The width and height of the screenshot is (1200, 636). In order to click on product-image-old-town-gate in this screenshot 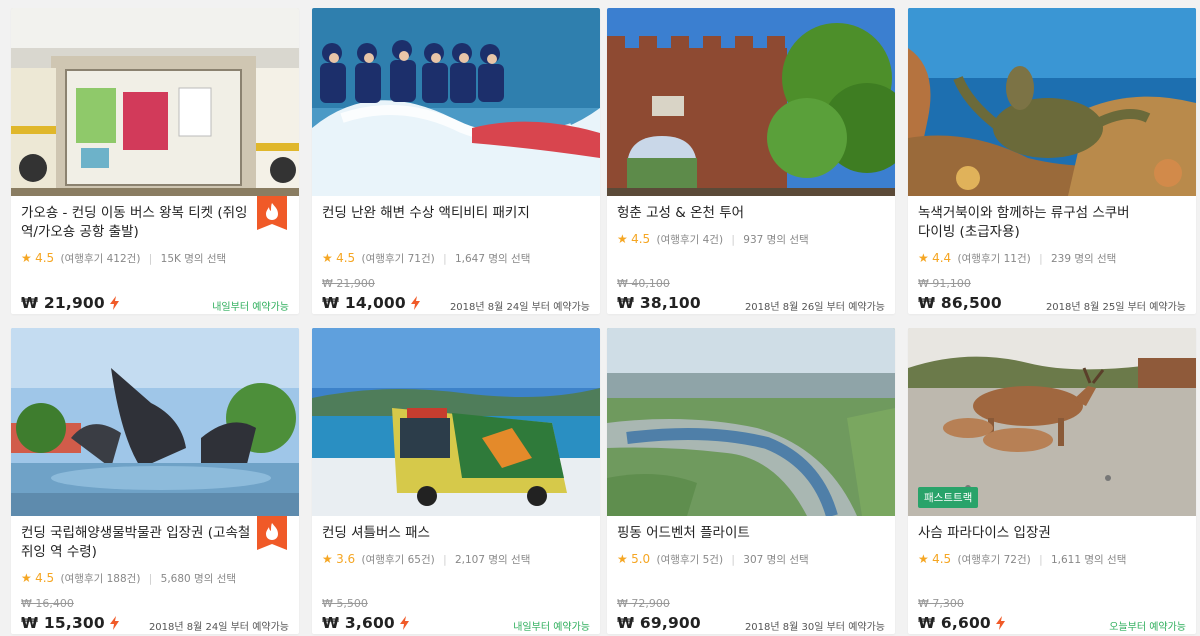, I will do `click(751, 102)`.